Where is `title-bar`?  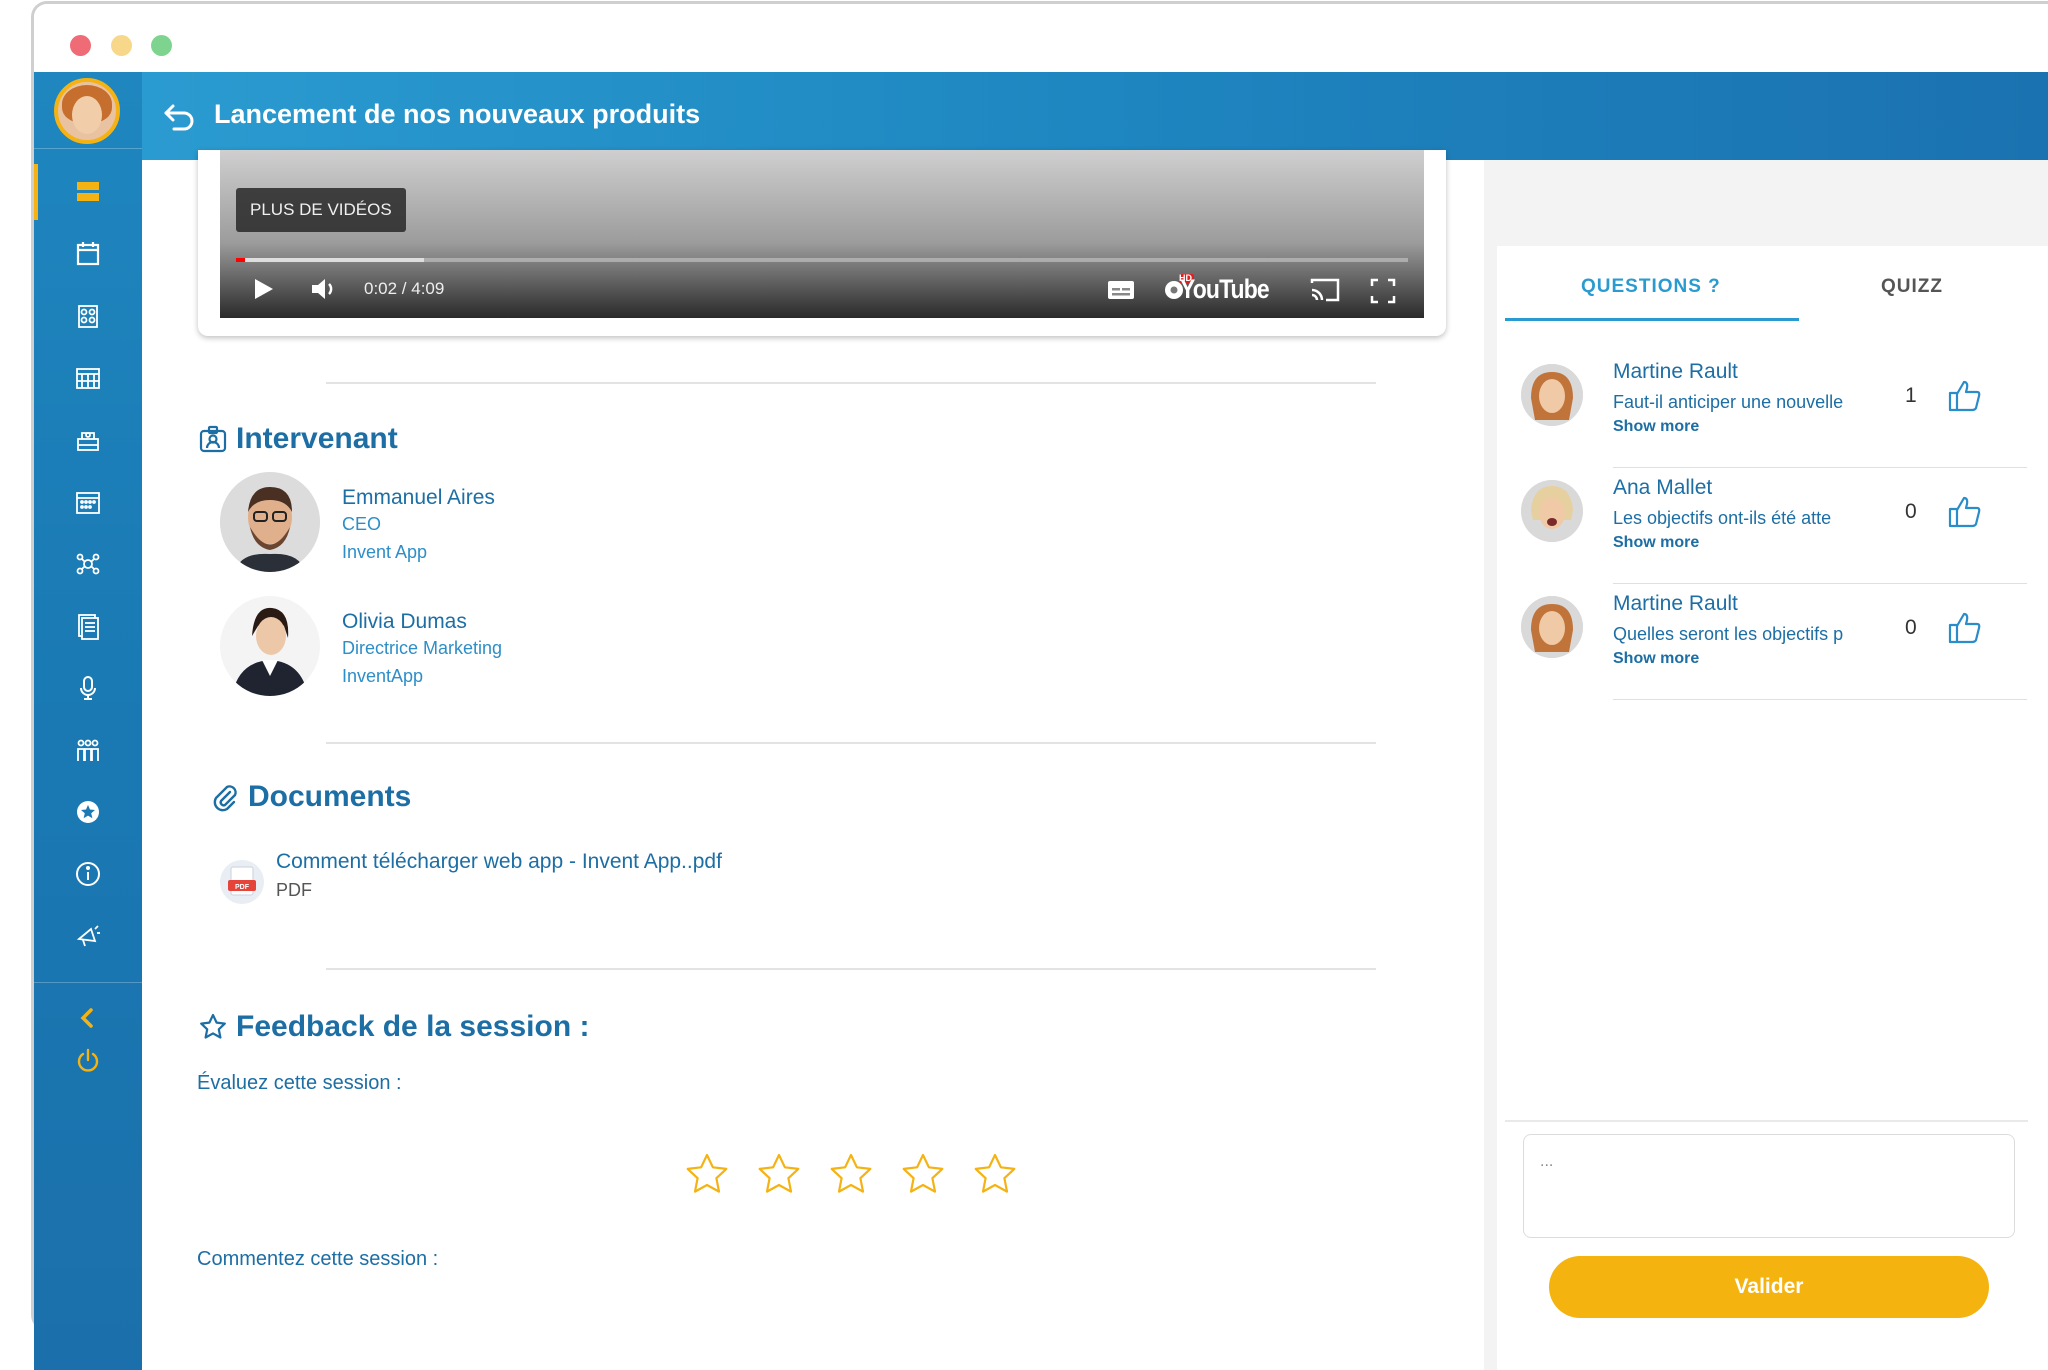 title-bar is located at coordinates (1041, 40).